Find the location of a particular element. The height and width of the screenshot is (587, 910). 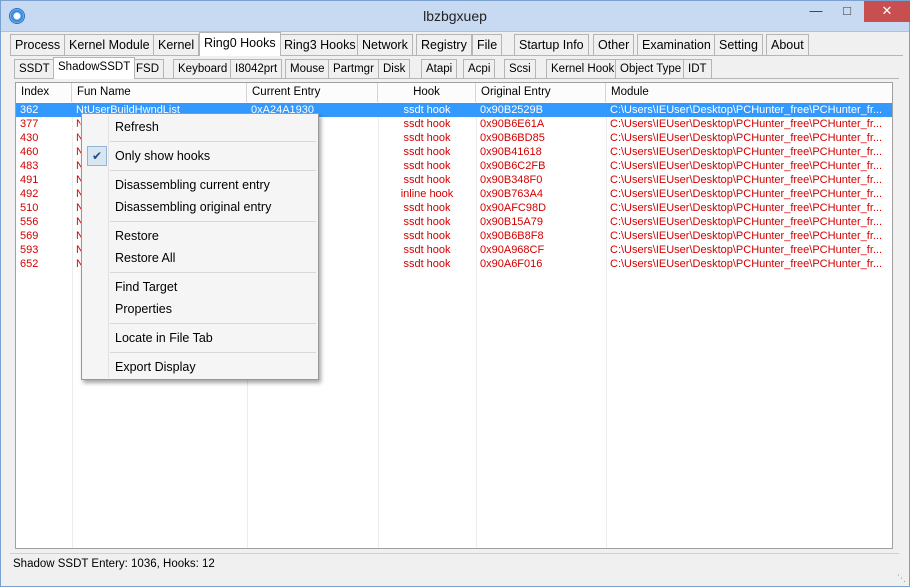

menu-item-export-display: Export Display is located at coordinates (200, 367).